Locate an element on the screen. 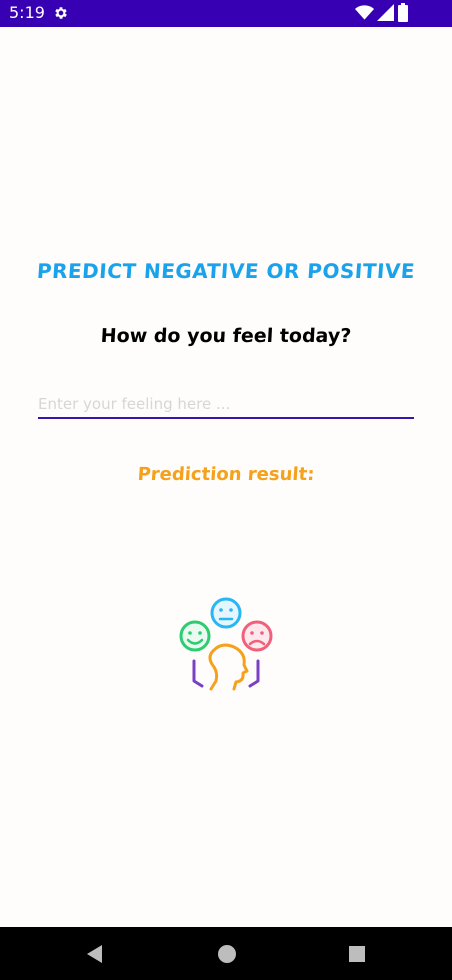 The width and height of the screenshot is (452, 980). page-title: PREDICT NEGATIVE OR POSITIVE is located at coordinates (226, 271).